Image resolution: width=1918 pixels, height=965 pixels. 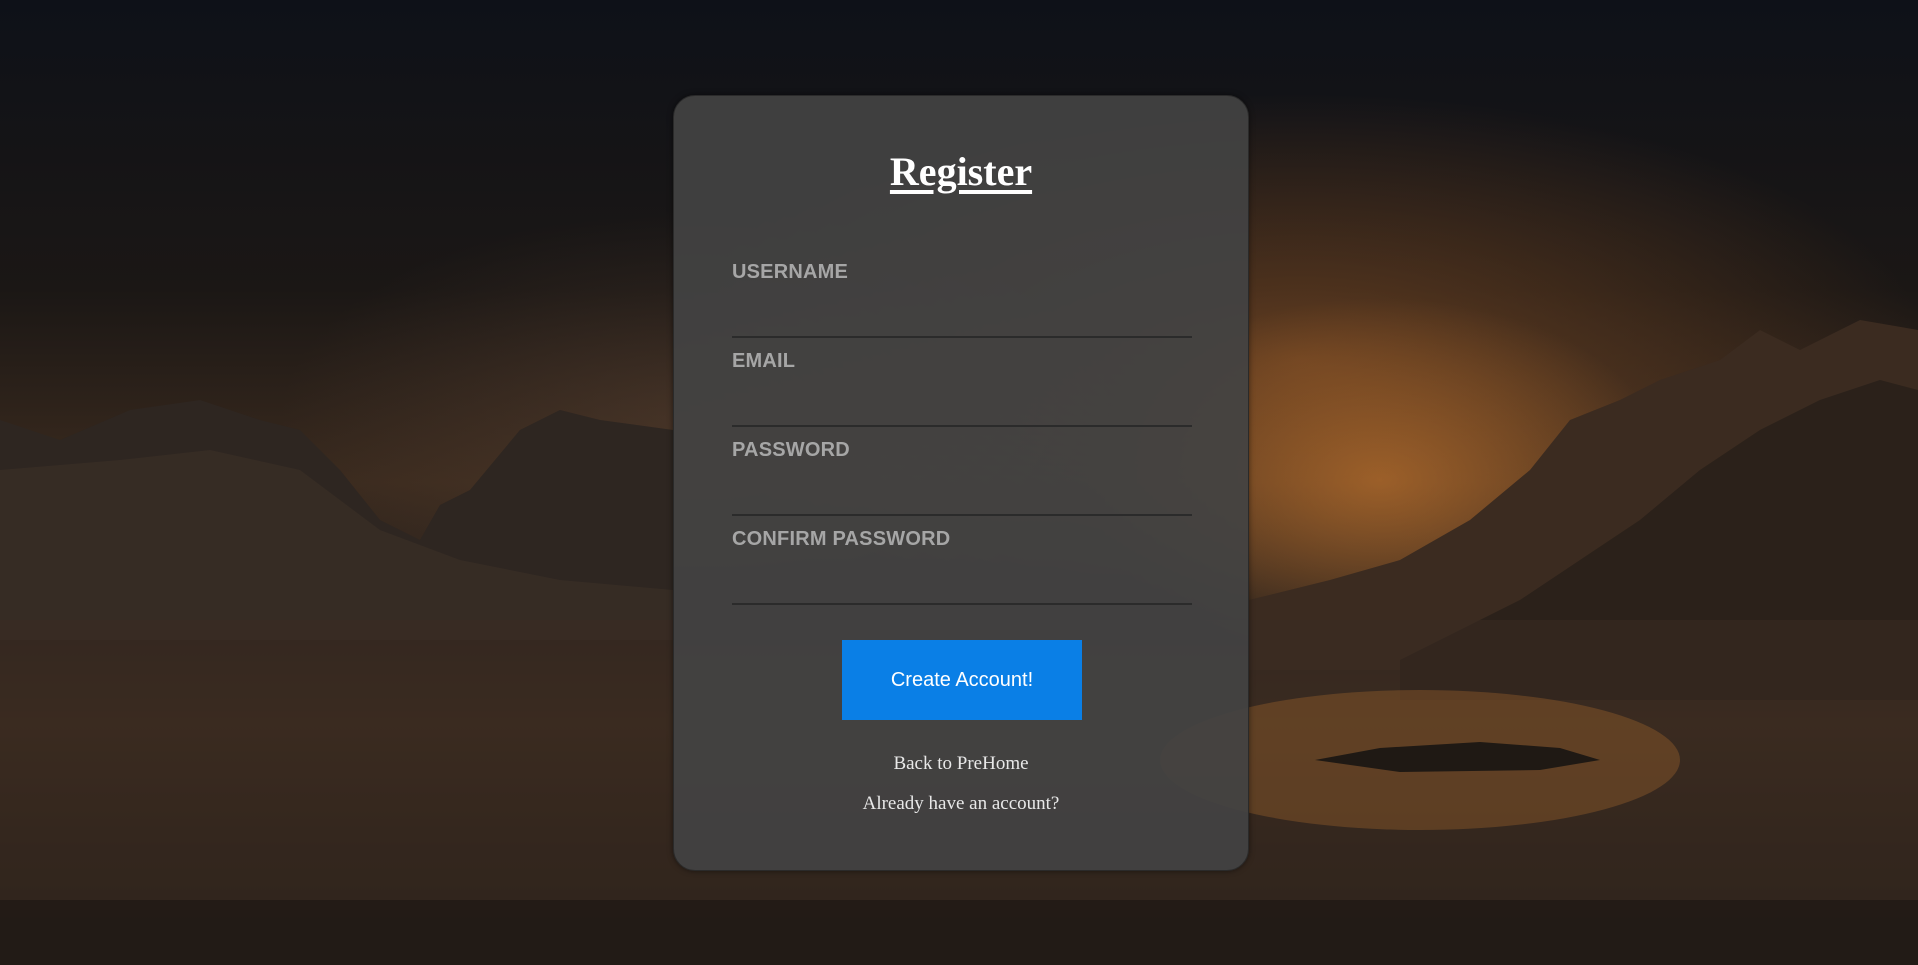 I want to click on username-input, so click(x=962, y=322).